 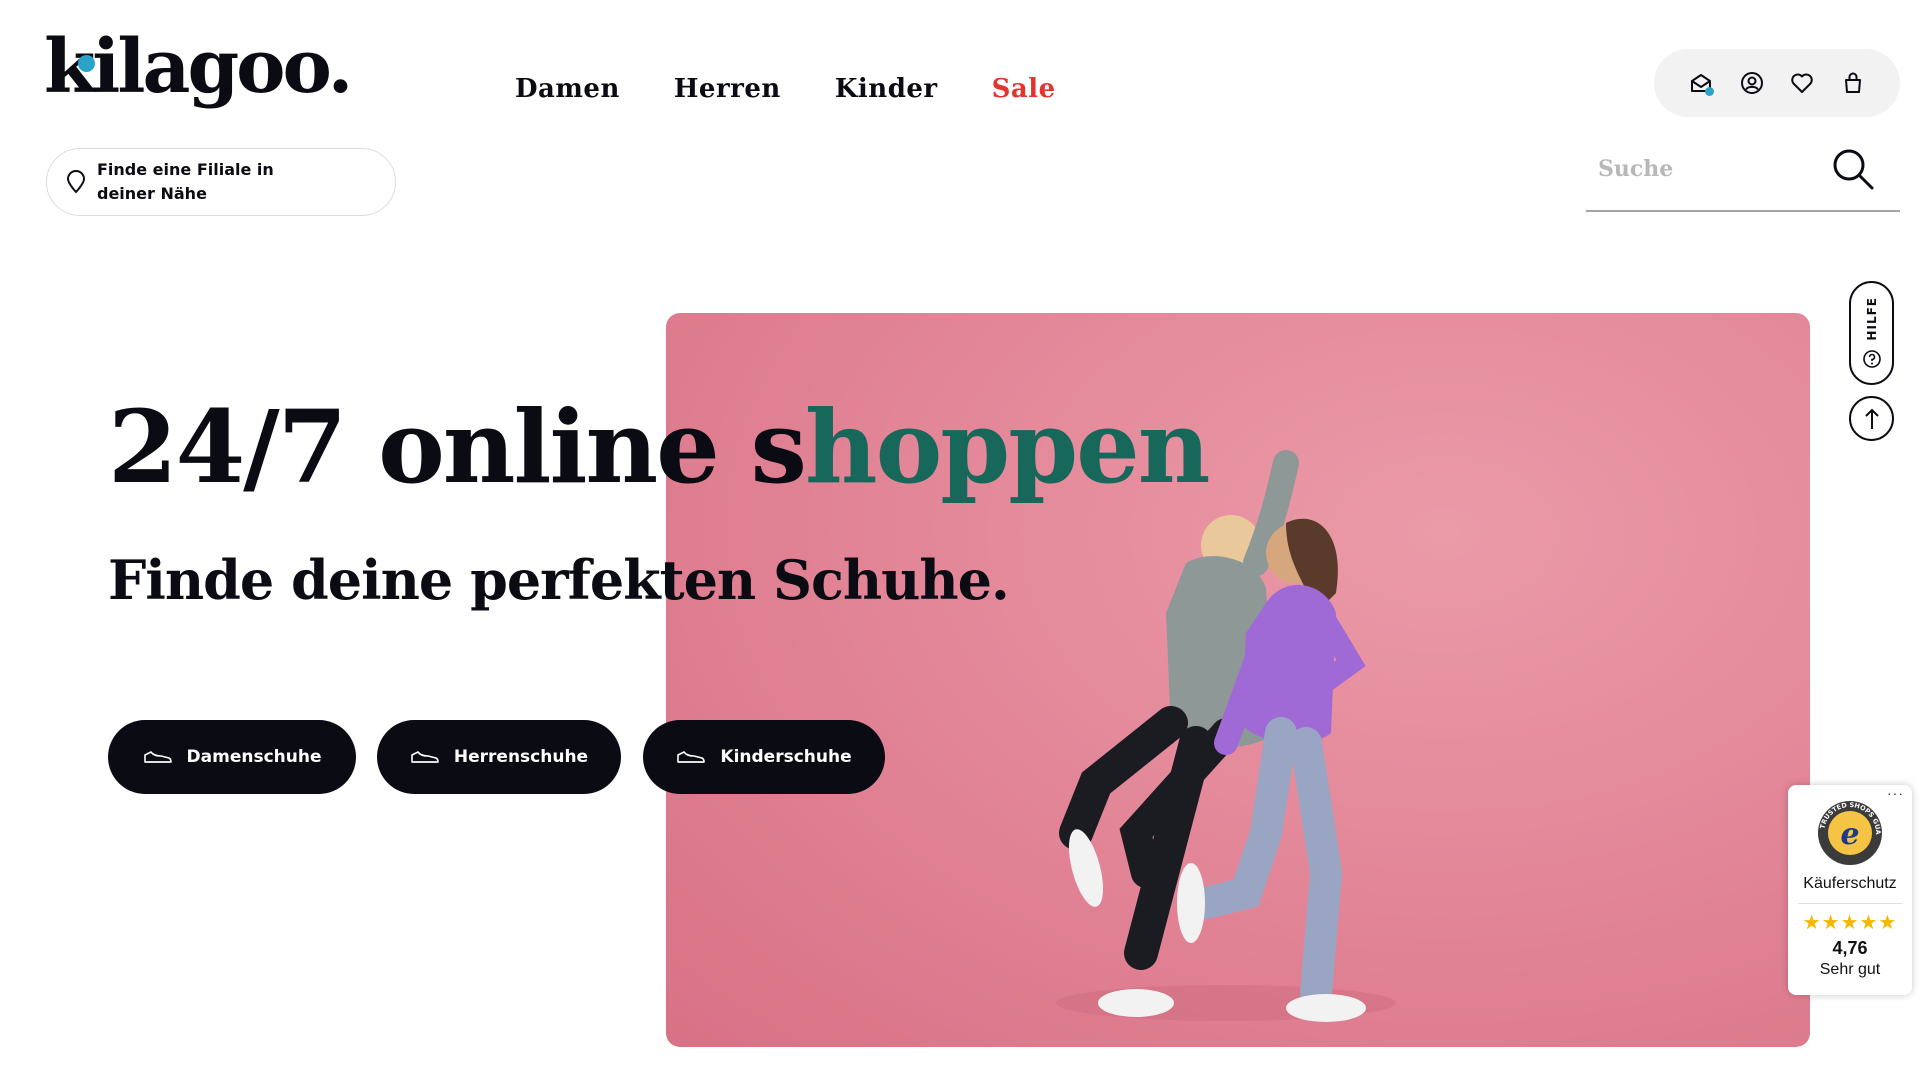 I want to click on herrenschuhe-button: Herrenschuhe, so click(x=499, y=757).